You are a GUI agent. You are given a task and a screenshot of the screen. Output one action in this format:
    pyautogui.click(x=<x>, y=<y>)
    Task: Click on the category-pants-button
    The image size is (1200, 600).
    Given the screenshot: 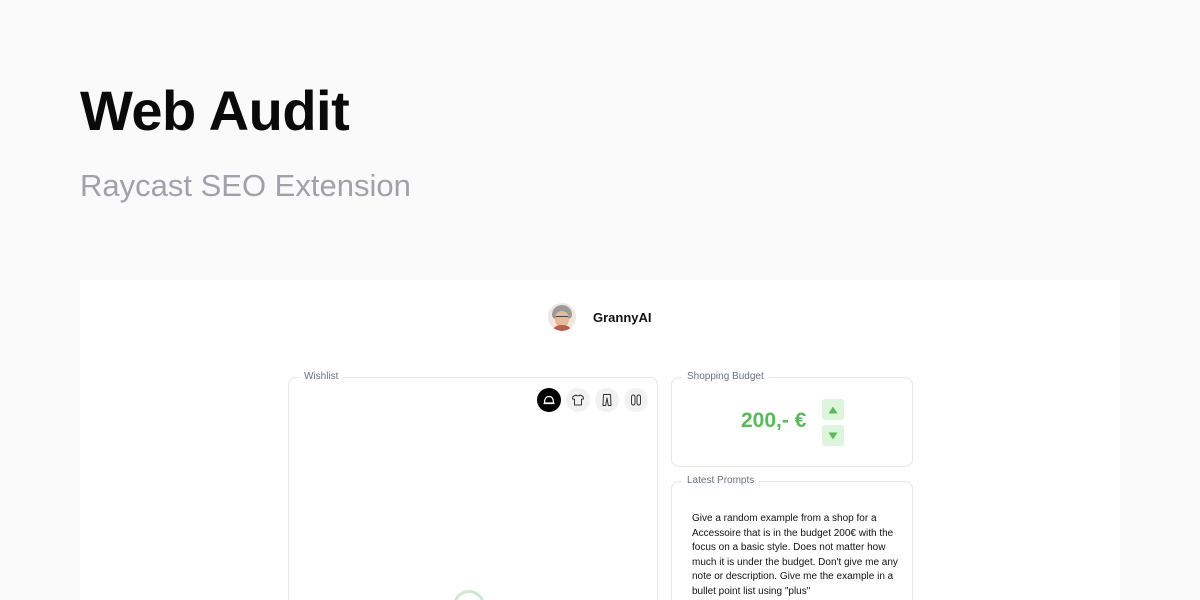 What is the action you would take?
    pyautogui.click(x=607, y=400)
    